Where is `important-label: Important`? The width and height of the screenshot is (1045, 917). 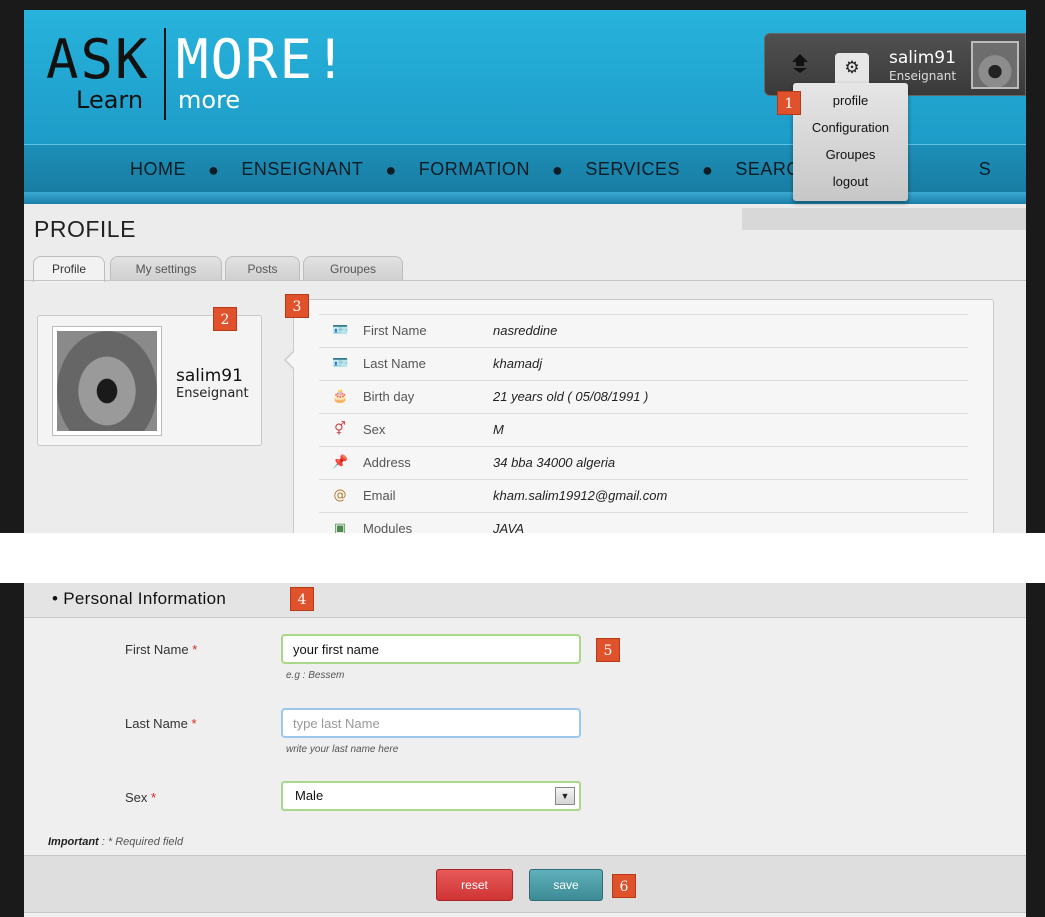
important-label: Important is located at coordinates (73, 842).